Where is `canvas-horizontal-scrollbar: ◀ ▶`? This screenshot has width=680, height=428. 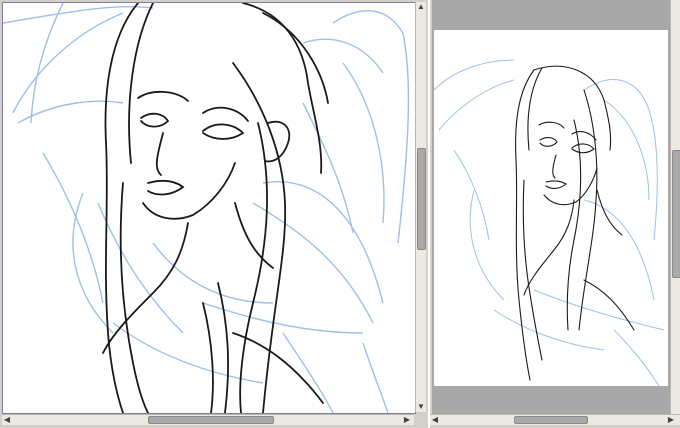 canvas-horizontal-scrollbar: ◀ ▶ is located at coordinates (208, 419).